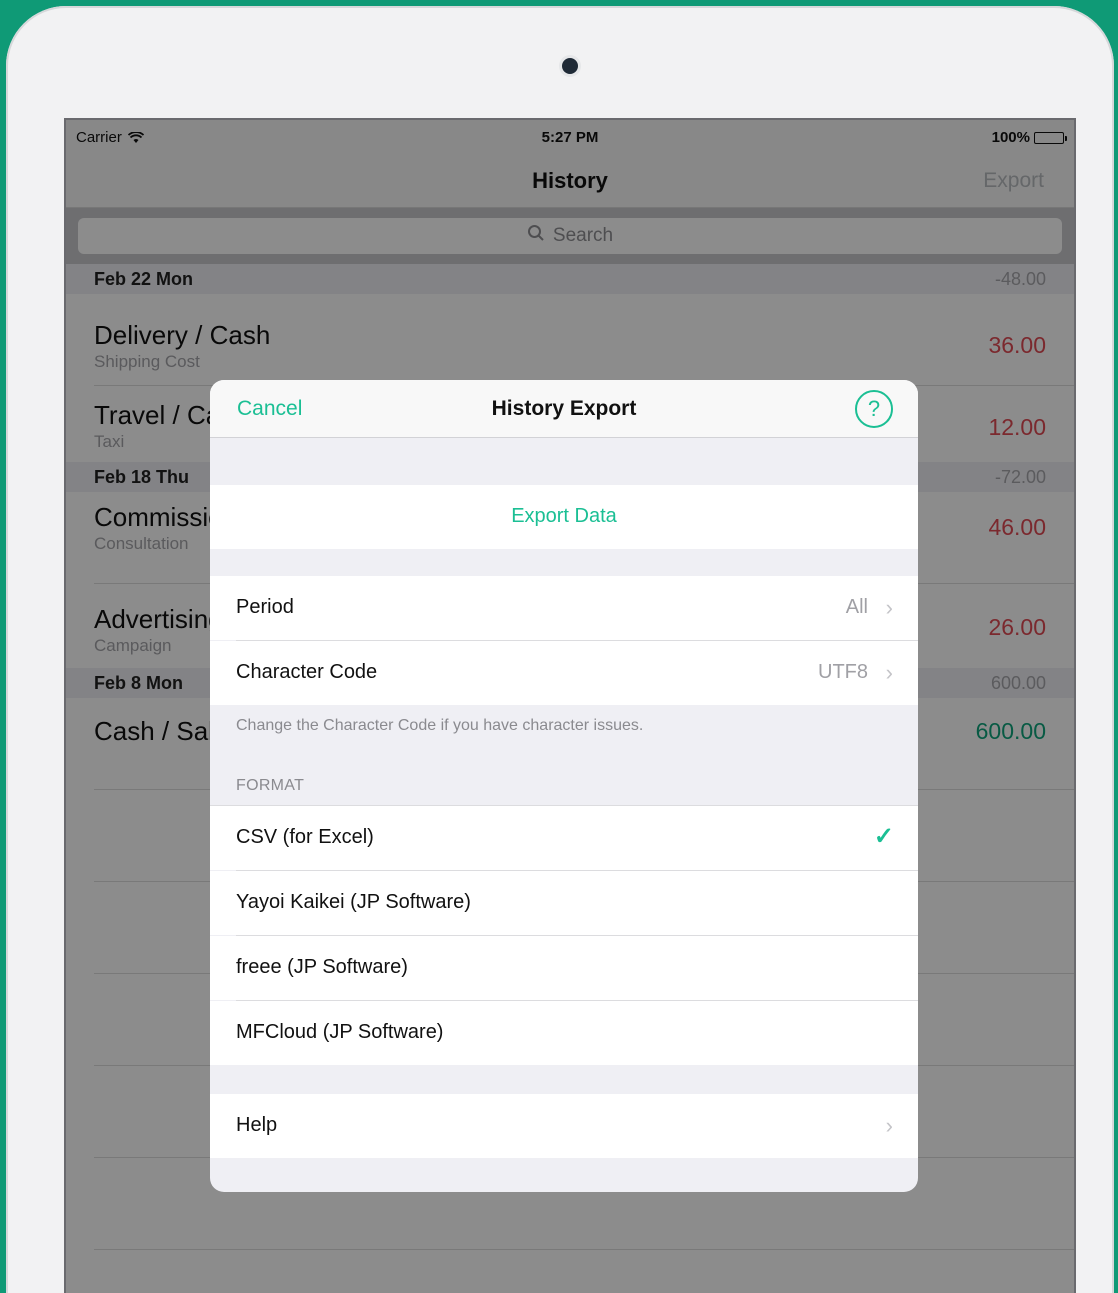 The height and width of the screenshot is (1293, 1118). Describe the element at coordinates (843, 672) in the screenshot. I see `character-code-value: UTF8` at that location.